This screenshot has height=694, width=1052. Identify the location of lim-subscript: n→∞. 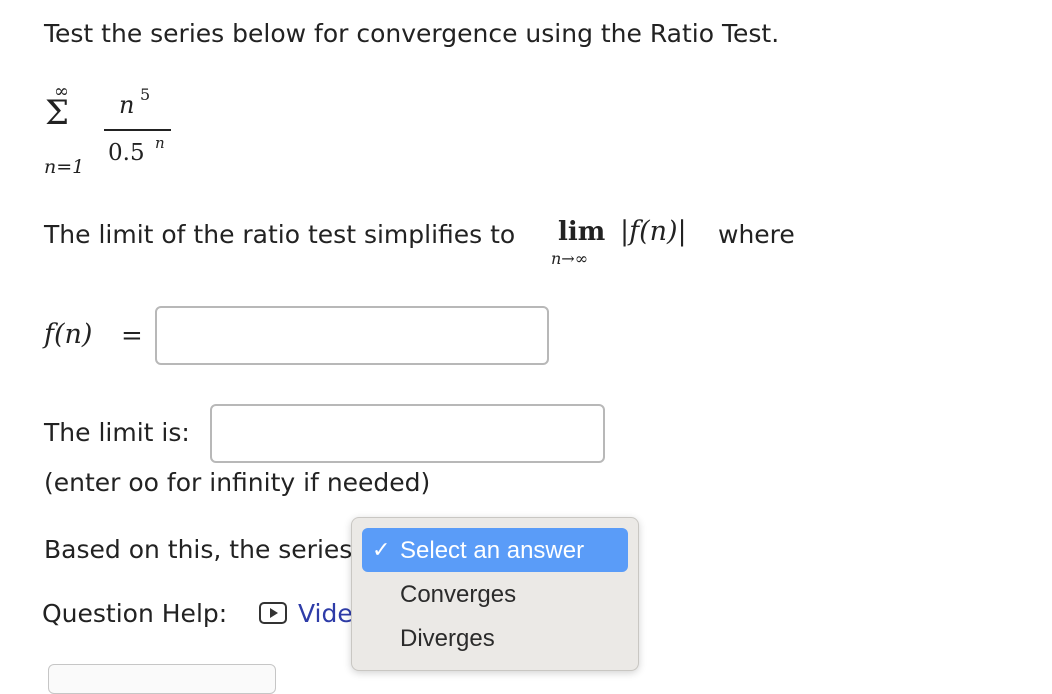
(570, 258).